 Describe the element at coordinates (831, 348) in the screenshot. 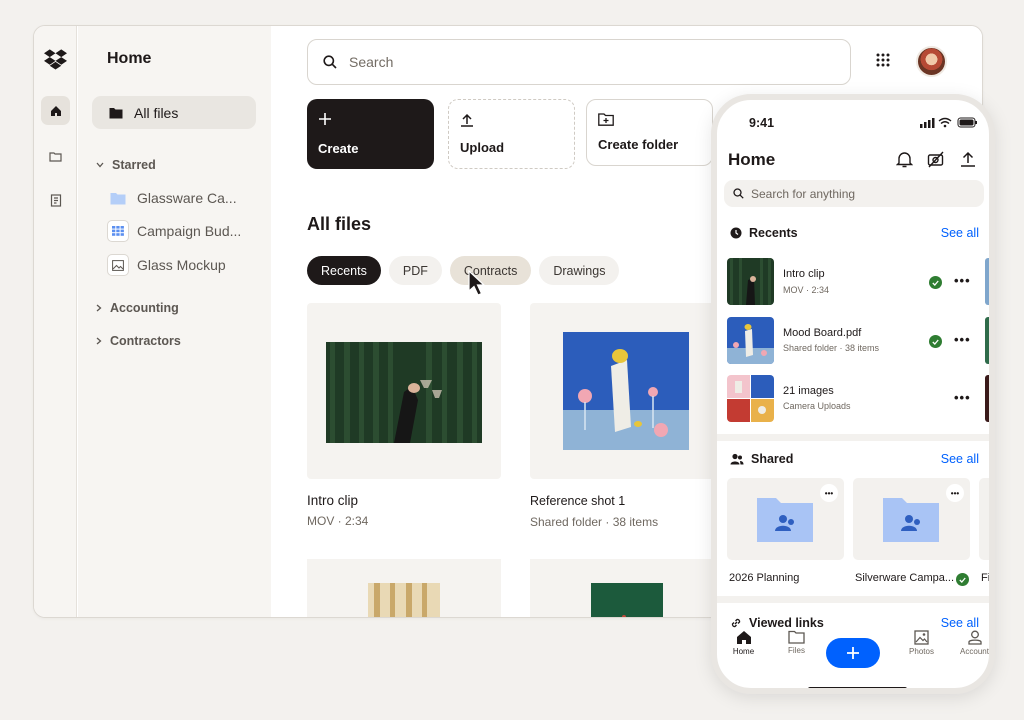

I see `recent-item-meta: Shared folder · 38 items` at that location.